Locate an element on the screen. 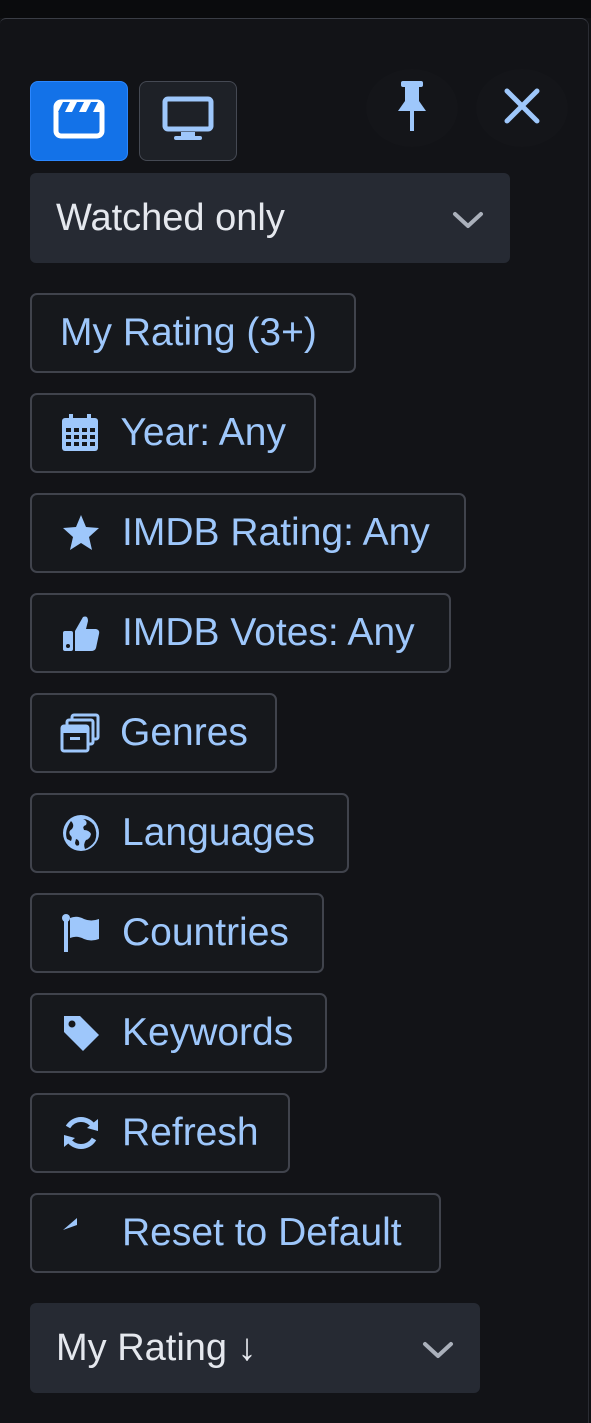 The image size is (591, 1423). tv-mode-button is located at coordinates (188, 121).